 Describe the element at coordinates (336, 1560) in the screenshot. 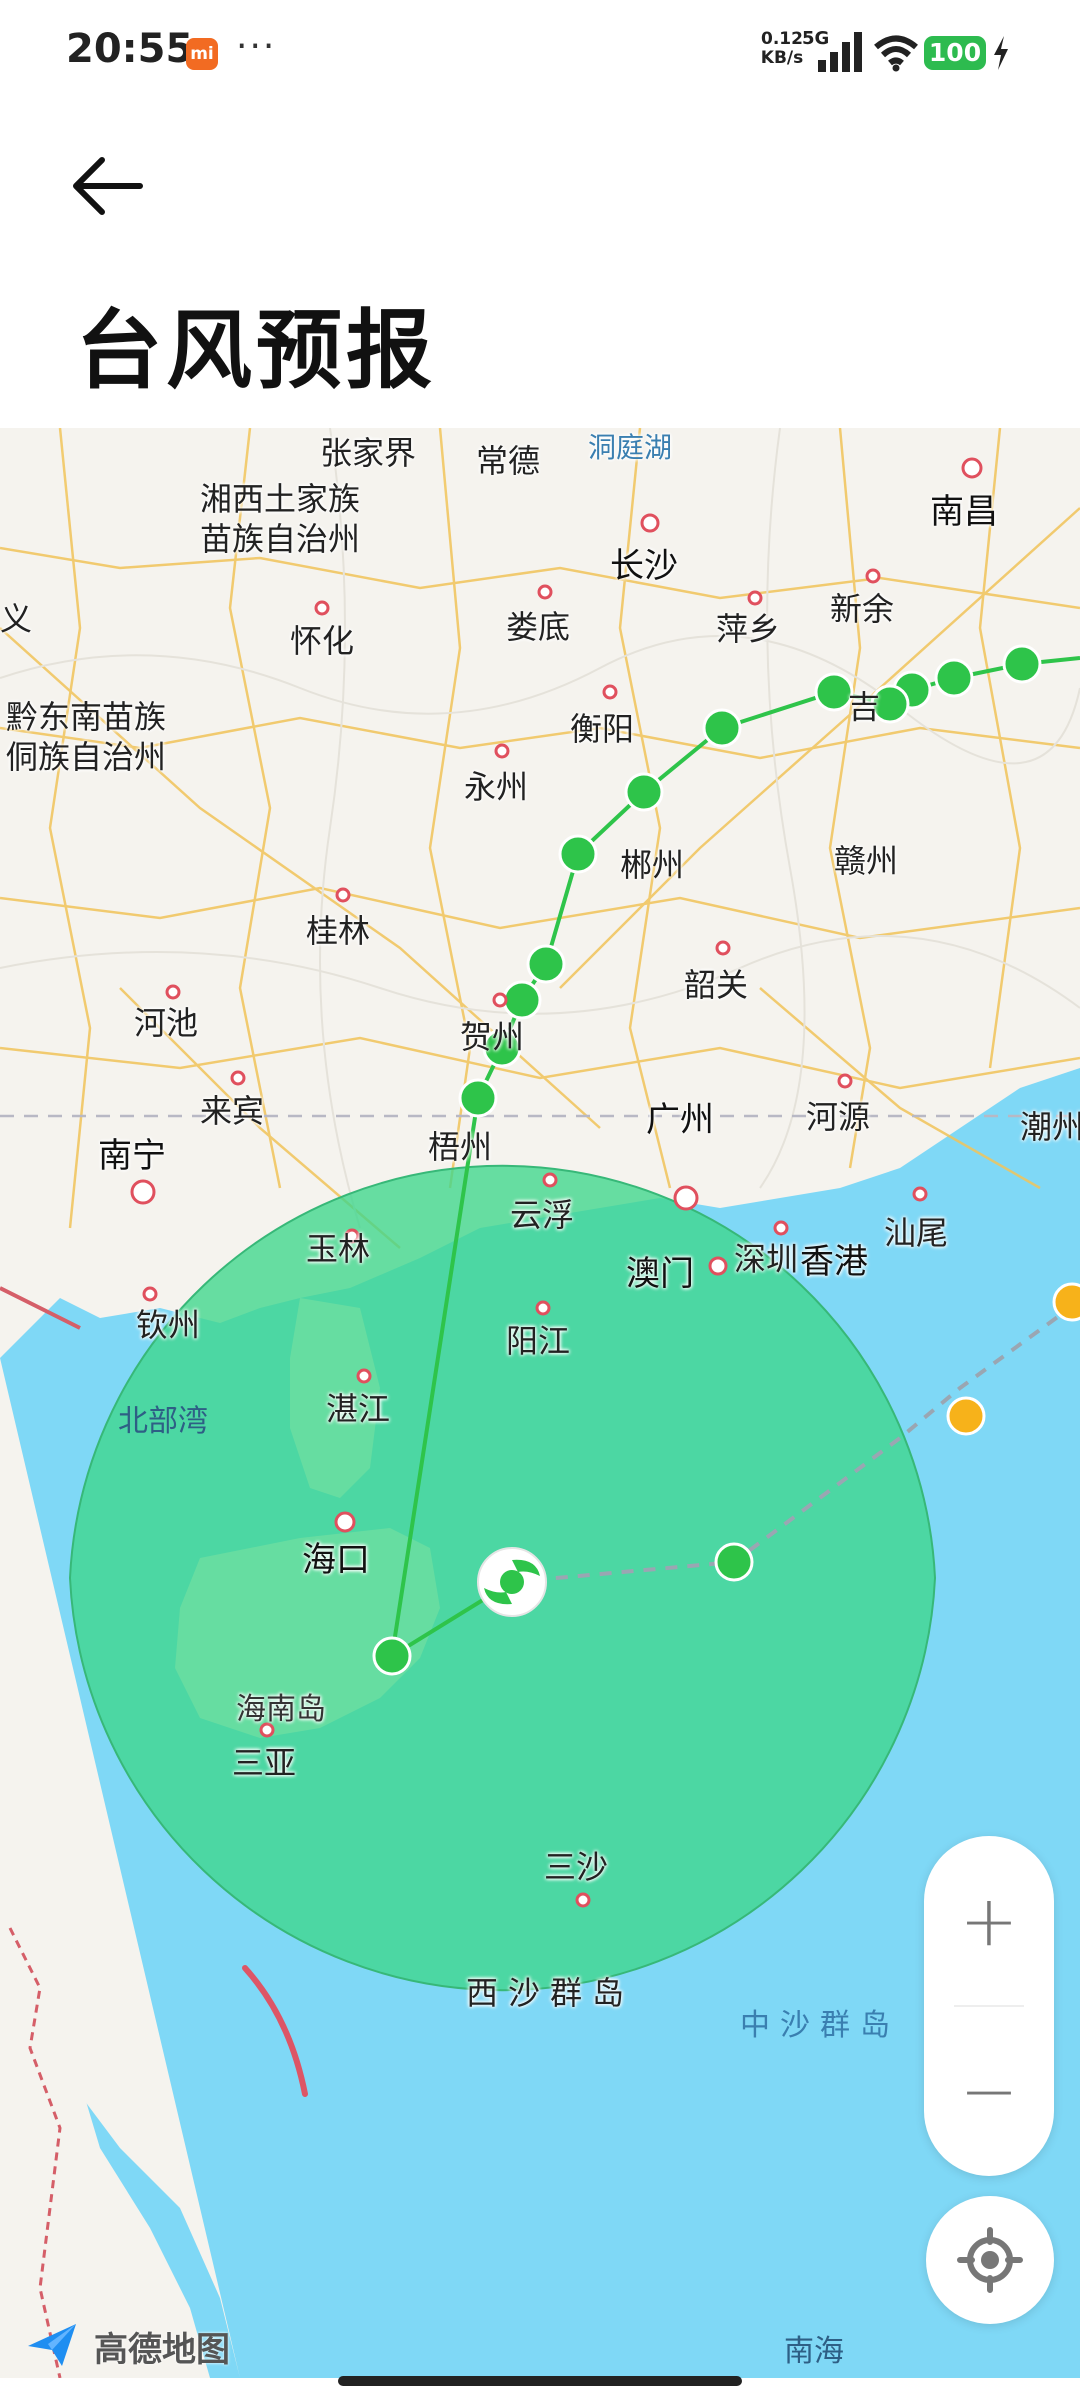

I see `map-label: 海口` at that location.